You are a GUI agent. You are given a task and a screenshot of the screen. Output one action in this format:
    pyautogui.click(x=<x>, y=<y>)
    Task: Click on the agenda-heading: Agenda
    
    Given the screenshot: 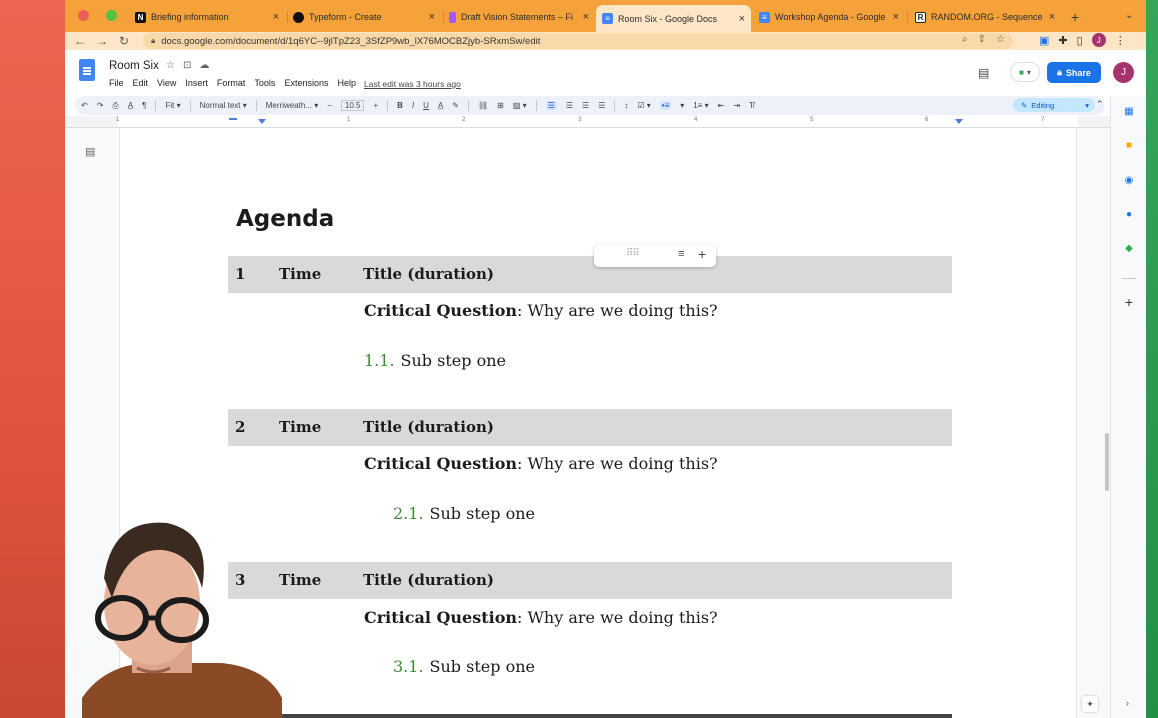 What is the action you would take?
    pyautogui.click(x=285, y=219)
    